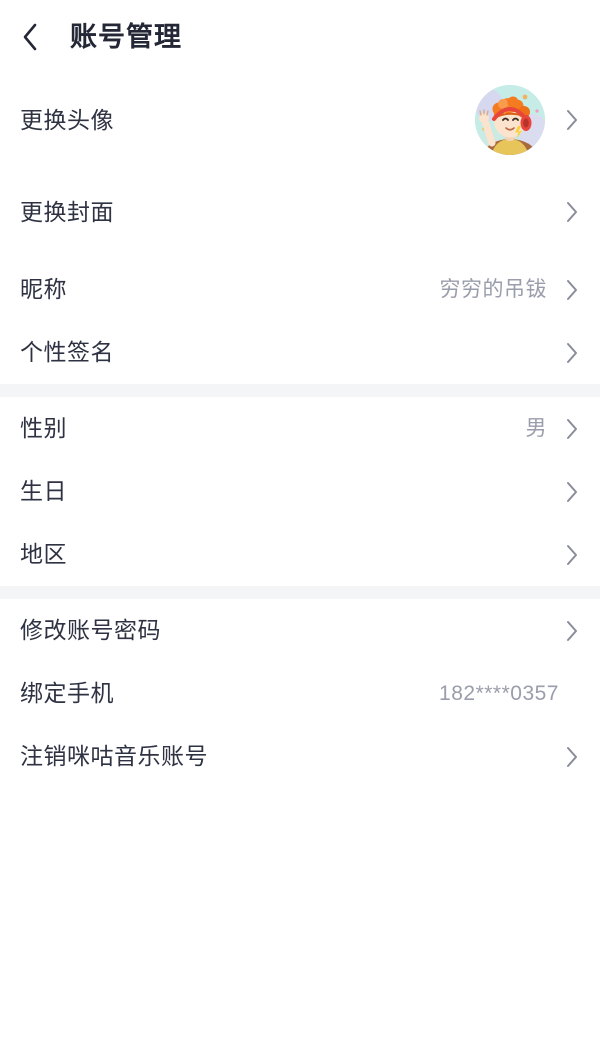 Image resolution: width=600 pixels, height=1039 pixels. I want to click on row-value-phone: 182****0357, so click(499, 693).